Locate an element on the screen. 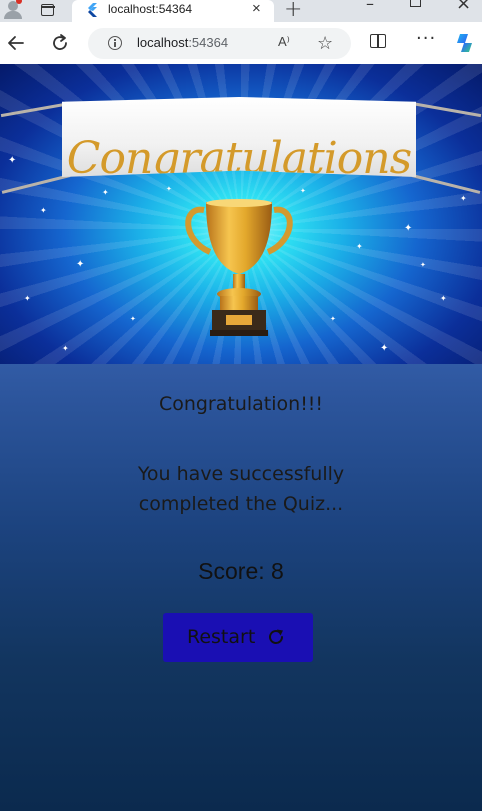 This screenshot has height=811, width=482. refresh-icon is located at coordinates (276, 636).